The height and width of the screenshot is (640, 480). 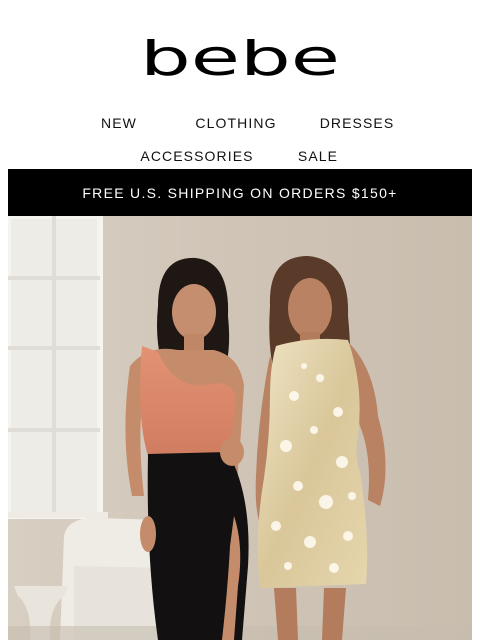 I want to click on nav-row-1: NEW CLOTHING DRESSES, so click(x=240, y=122).